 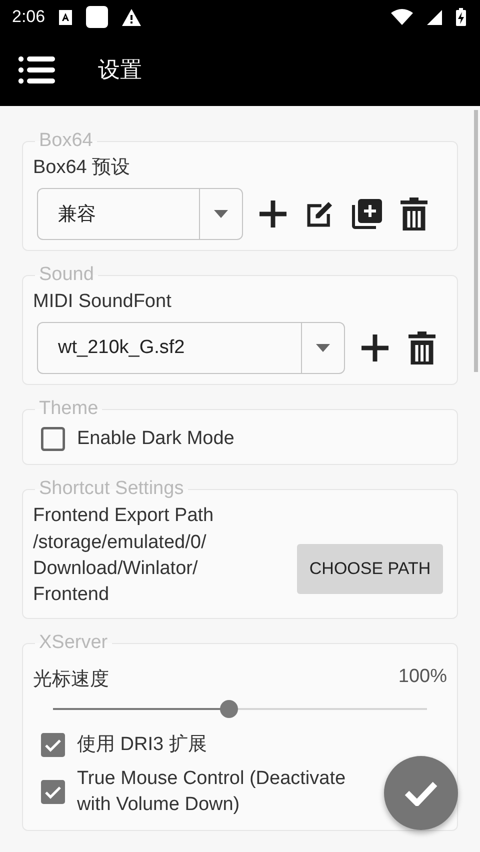 What do you see at coordinates (124, 516) in the screenshot?
I see `field-label: Frontend Export Path` at bounding box center [124, 516].